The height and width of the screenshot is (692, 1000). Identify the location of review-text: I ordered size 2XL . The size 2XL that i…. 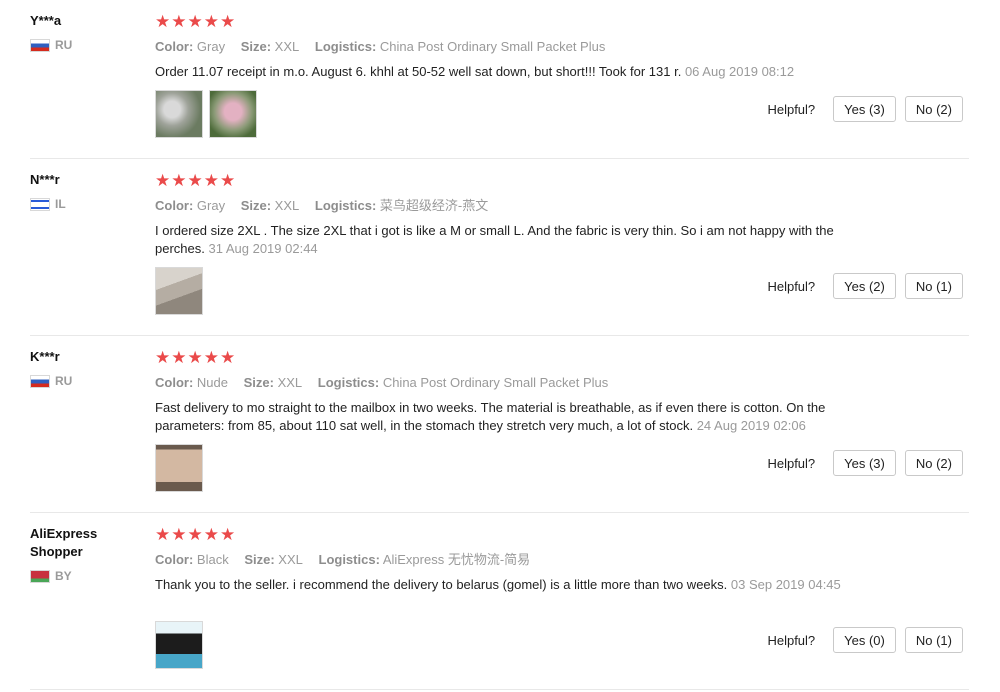
(510, 240).